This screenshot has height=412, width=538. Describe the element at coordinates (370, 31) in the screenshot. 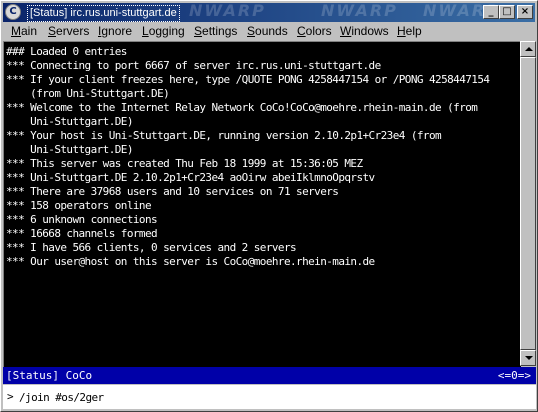

I see `menu-windows-label: indows` at that location.